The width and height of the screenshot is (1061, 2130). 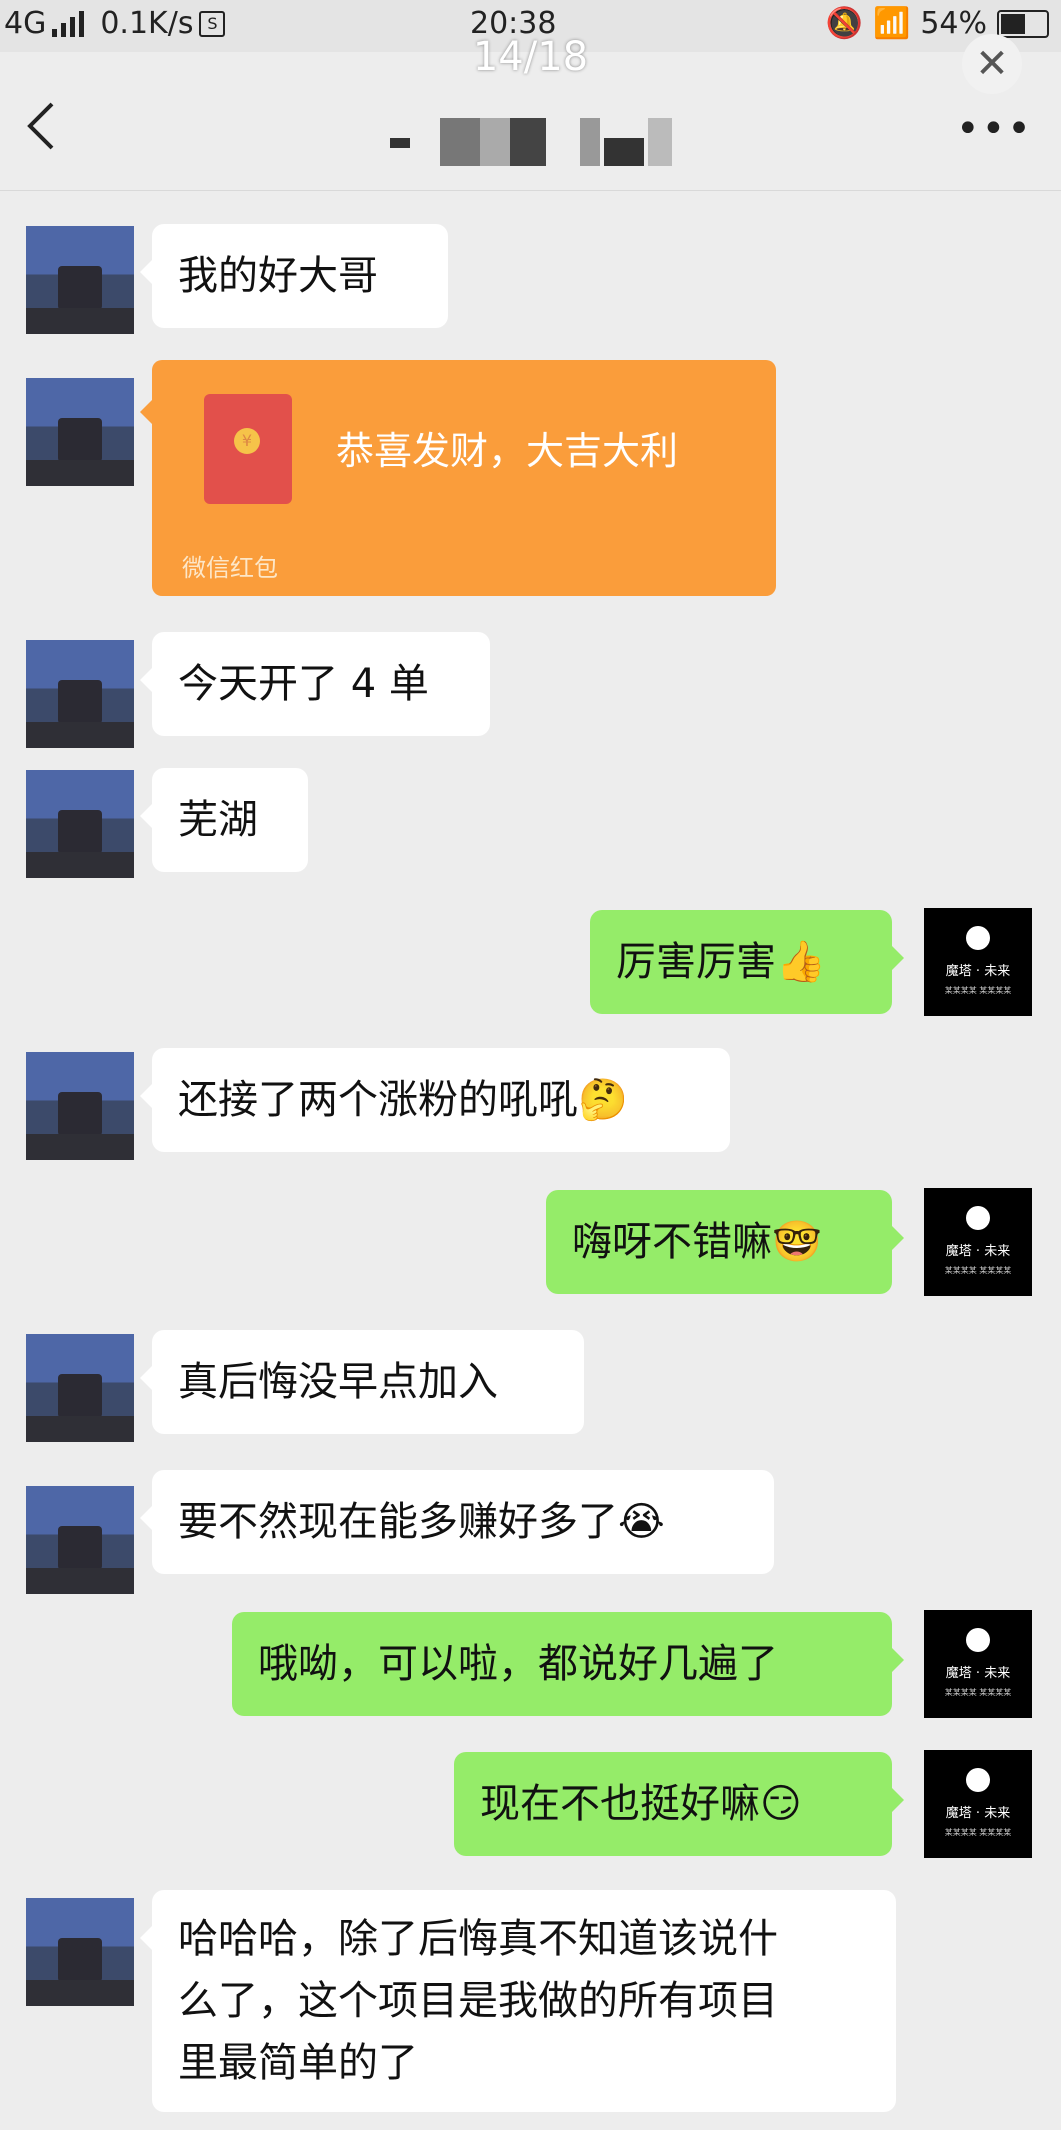 I want to click on message-text: 嗨呀不错嘛, so click(x=672, y=1242).